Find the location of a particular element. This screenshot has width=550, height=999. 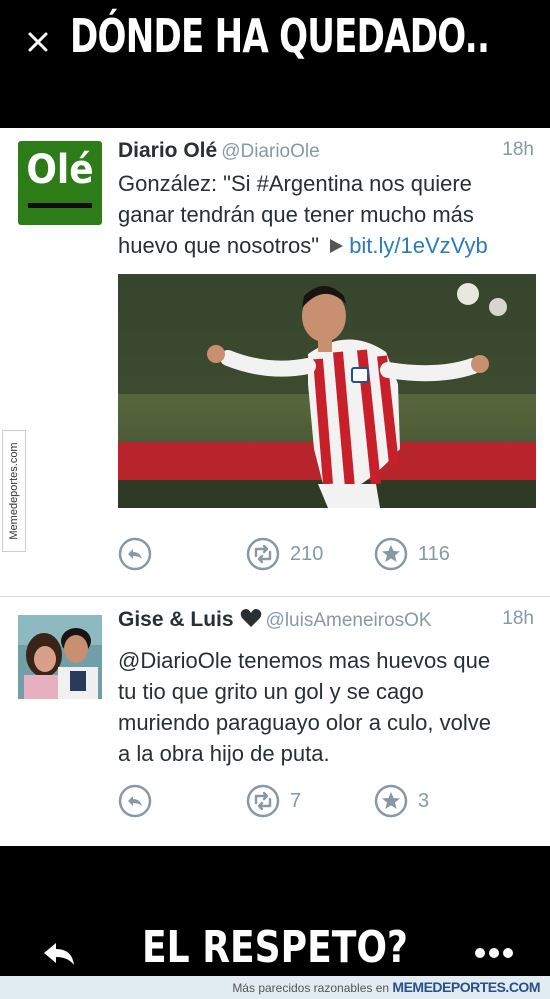

tweet-text-line-with-link: huevo que nosotros" bit.ly/1eVzVyb is located at coordinates (330, 245).